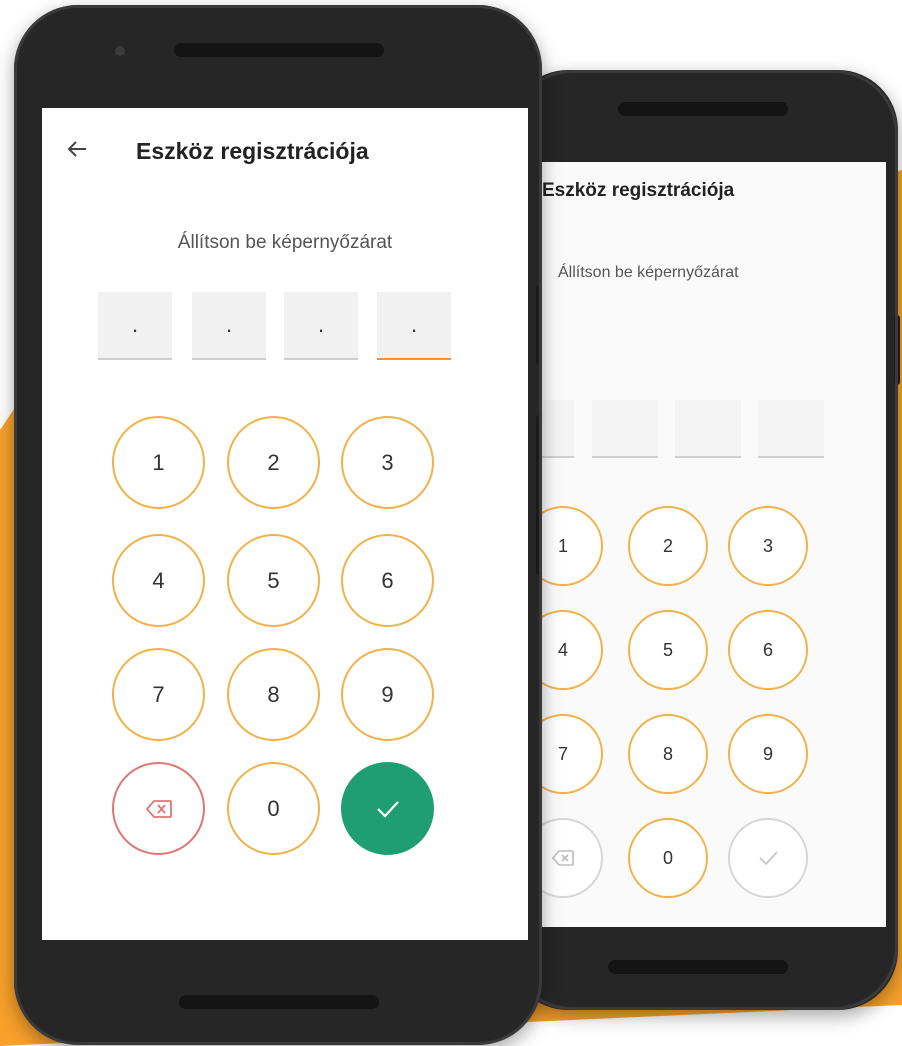  What do you see at coordinates (77, 149) in the screenshot?
I see `arrow-left-icon` at bounding box center [77, 149].